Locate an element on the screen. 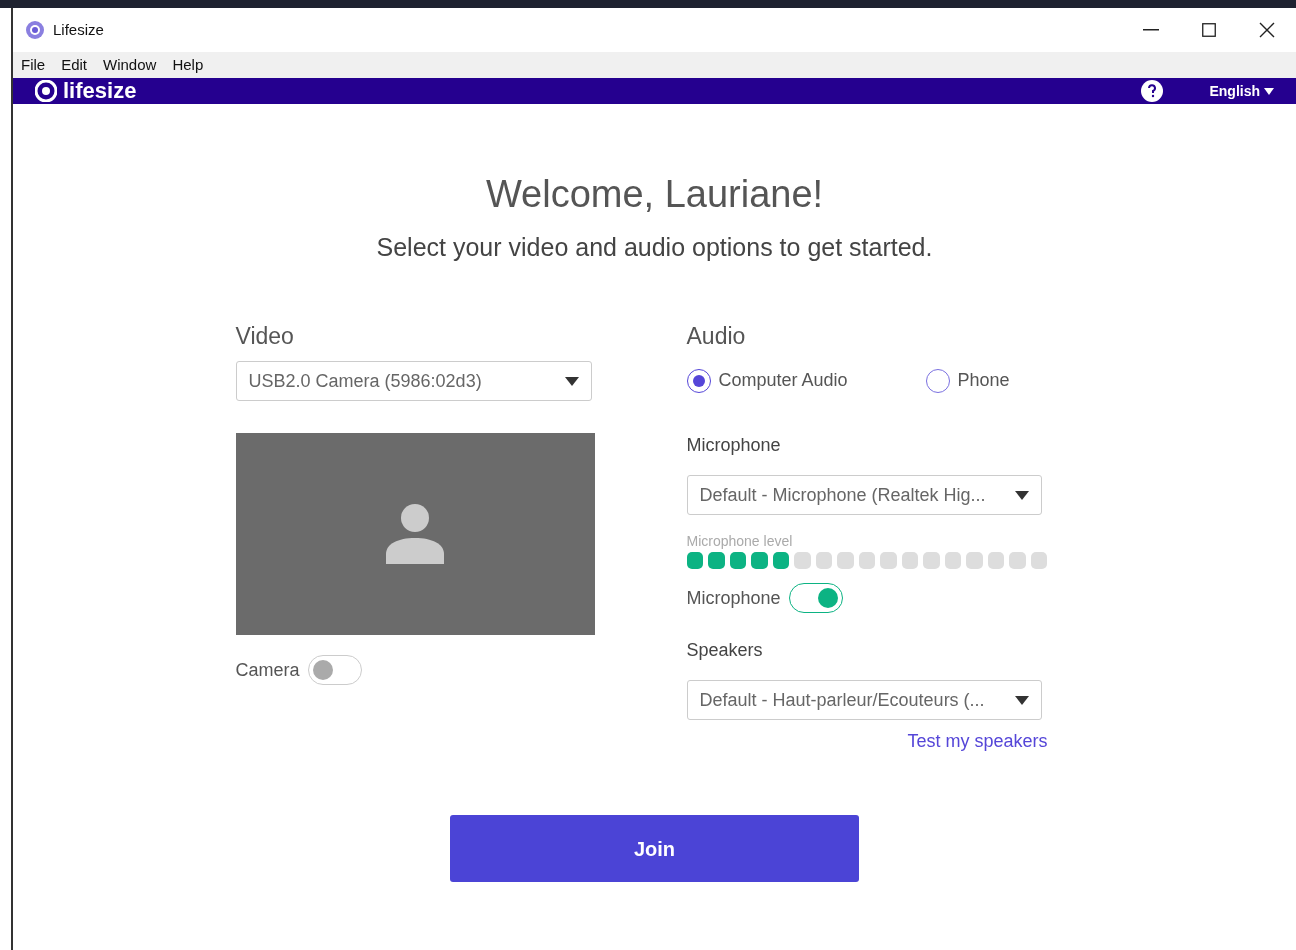 The image size is (1296, 950). menu-item: Help is located at coordinates (188, 65).